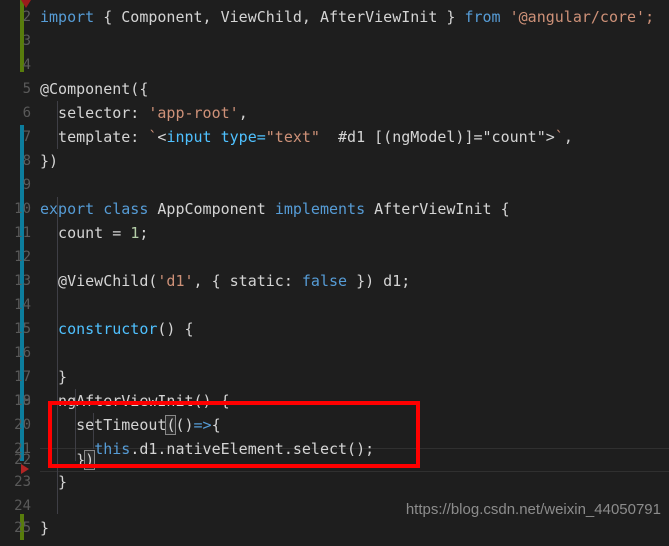 The image size is (669, 546). What do you see at coordinates (22, 305) in the screenshot?
I see `line-number: 14` at bounding box center [22, 305].